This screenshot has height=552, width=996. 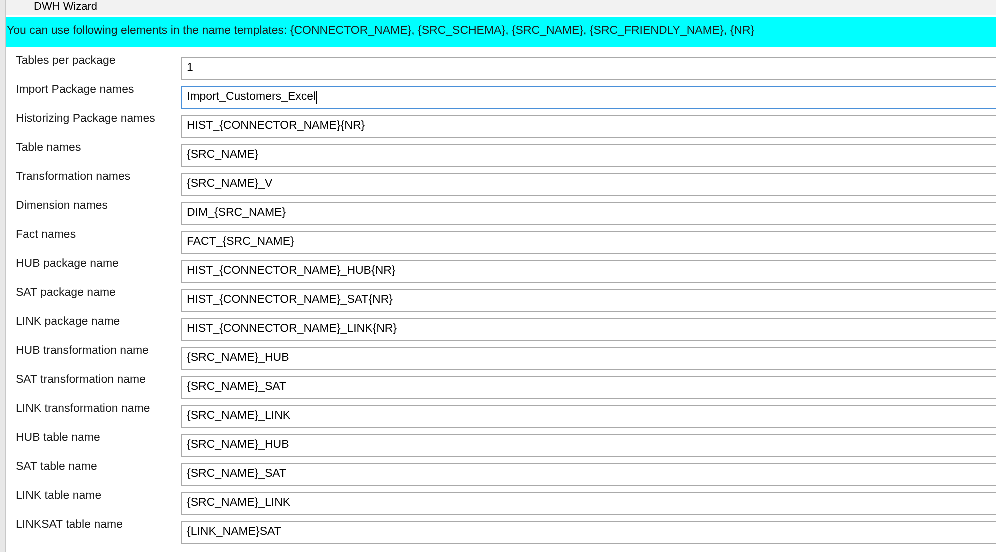 I want to click on field-label: LINK package name, so click(x=68, y=322).